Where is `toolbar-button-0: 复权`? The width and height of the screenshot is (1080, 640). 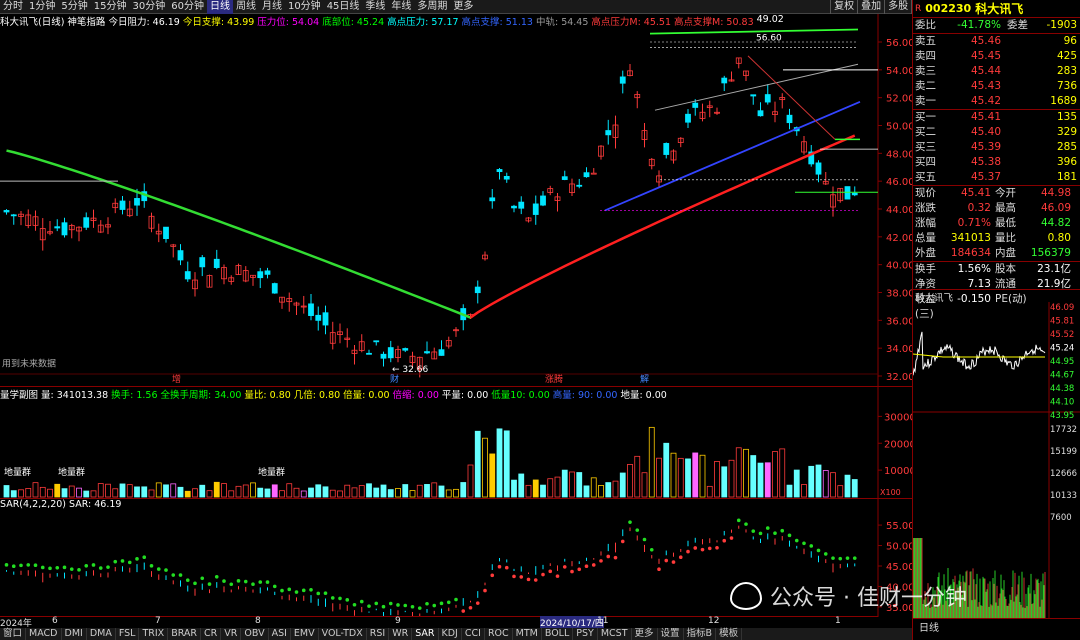
toolbar-button-0: 复权 is located at coordinates (843, 7).